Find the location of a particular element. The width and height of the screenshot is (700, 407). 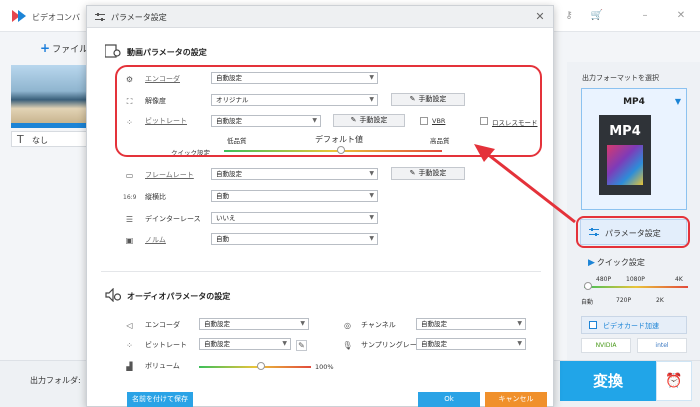

speaker-icon: ◁ is located at coordinates (129, 325).